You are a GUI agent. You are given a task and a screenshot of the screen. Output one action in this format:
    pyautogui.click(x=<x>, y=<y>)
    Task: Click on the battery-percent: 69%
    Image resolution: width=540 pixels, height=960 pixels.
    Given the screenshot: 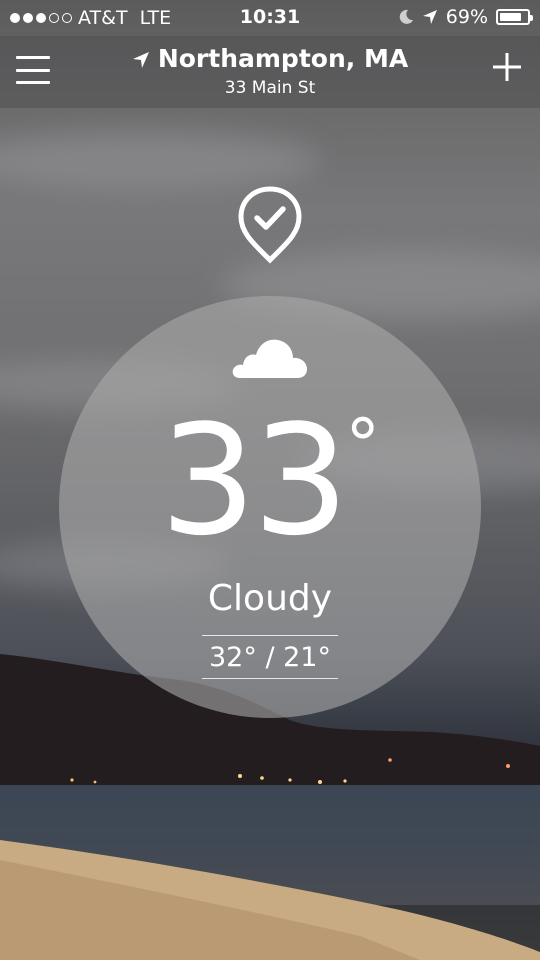 What is the action you would take?
    pyautogui.click(x=466, y=17)
    